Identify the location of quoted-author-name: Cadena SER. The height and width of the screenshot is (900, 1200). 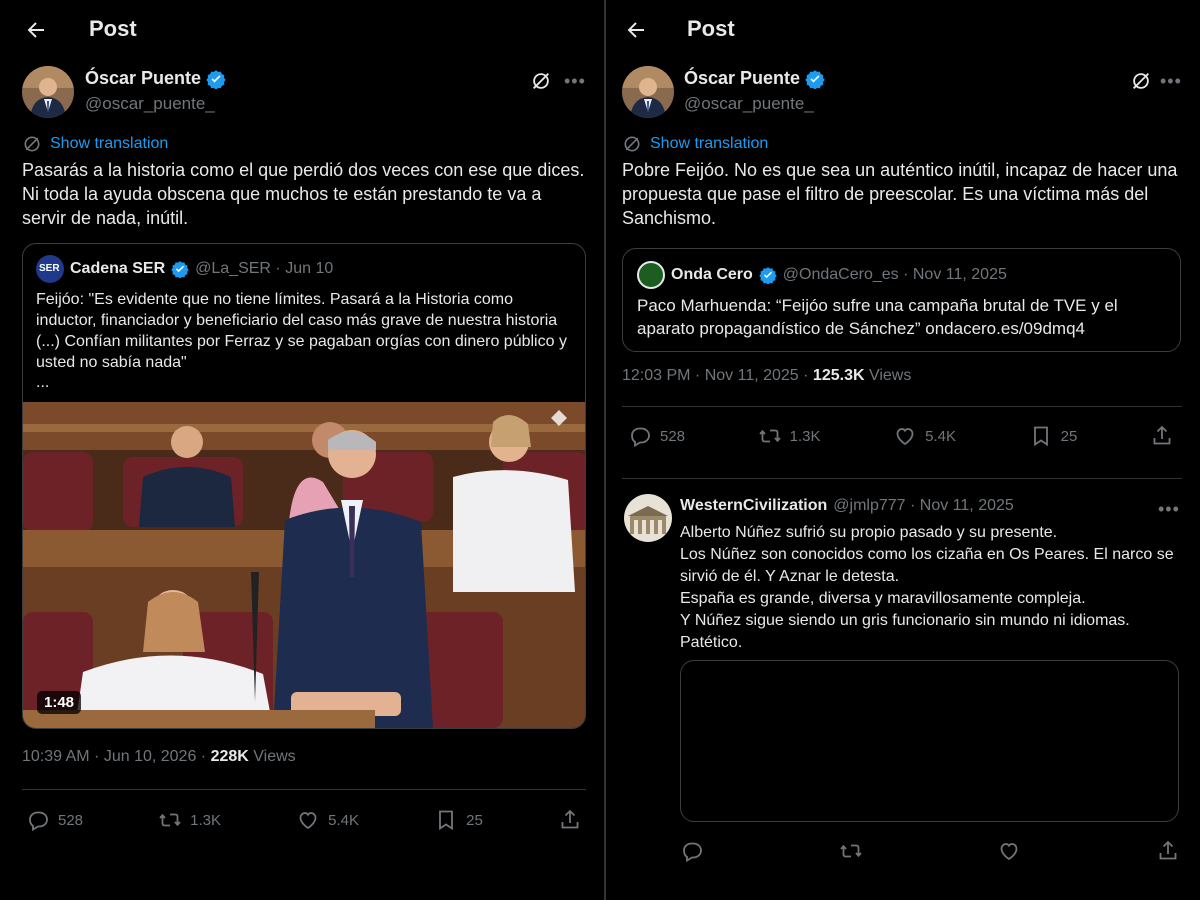
(118, 268).